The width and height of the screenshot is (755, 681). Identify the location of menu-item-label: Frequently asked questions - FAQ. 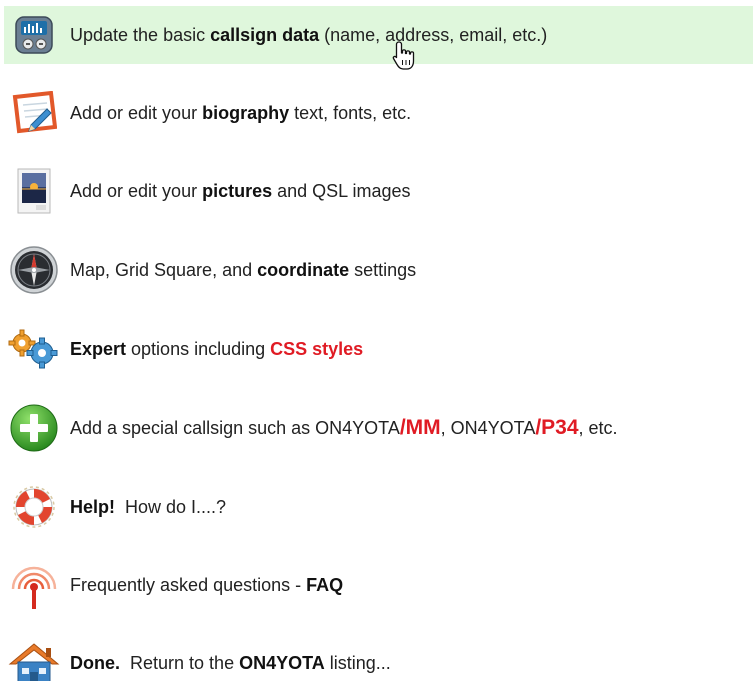
(207, 585).